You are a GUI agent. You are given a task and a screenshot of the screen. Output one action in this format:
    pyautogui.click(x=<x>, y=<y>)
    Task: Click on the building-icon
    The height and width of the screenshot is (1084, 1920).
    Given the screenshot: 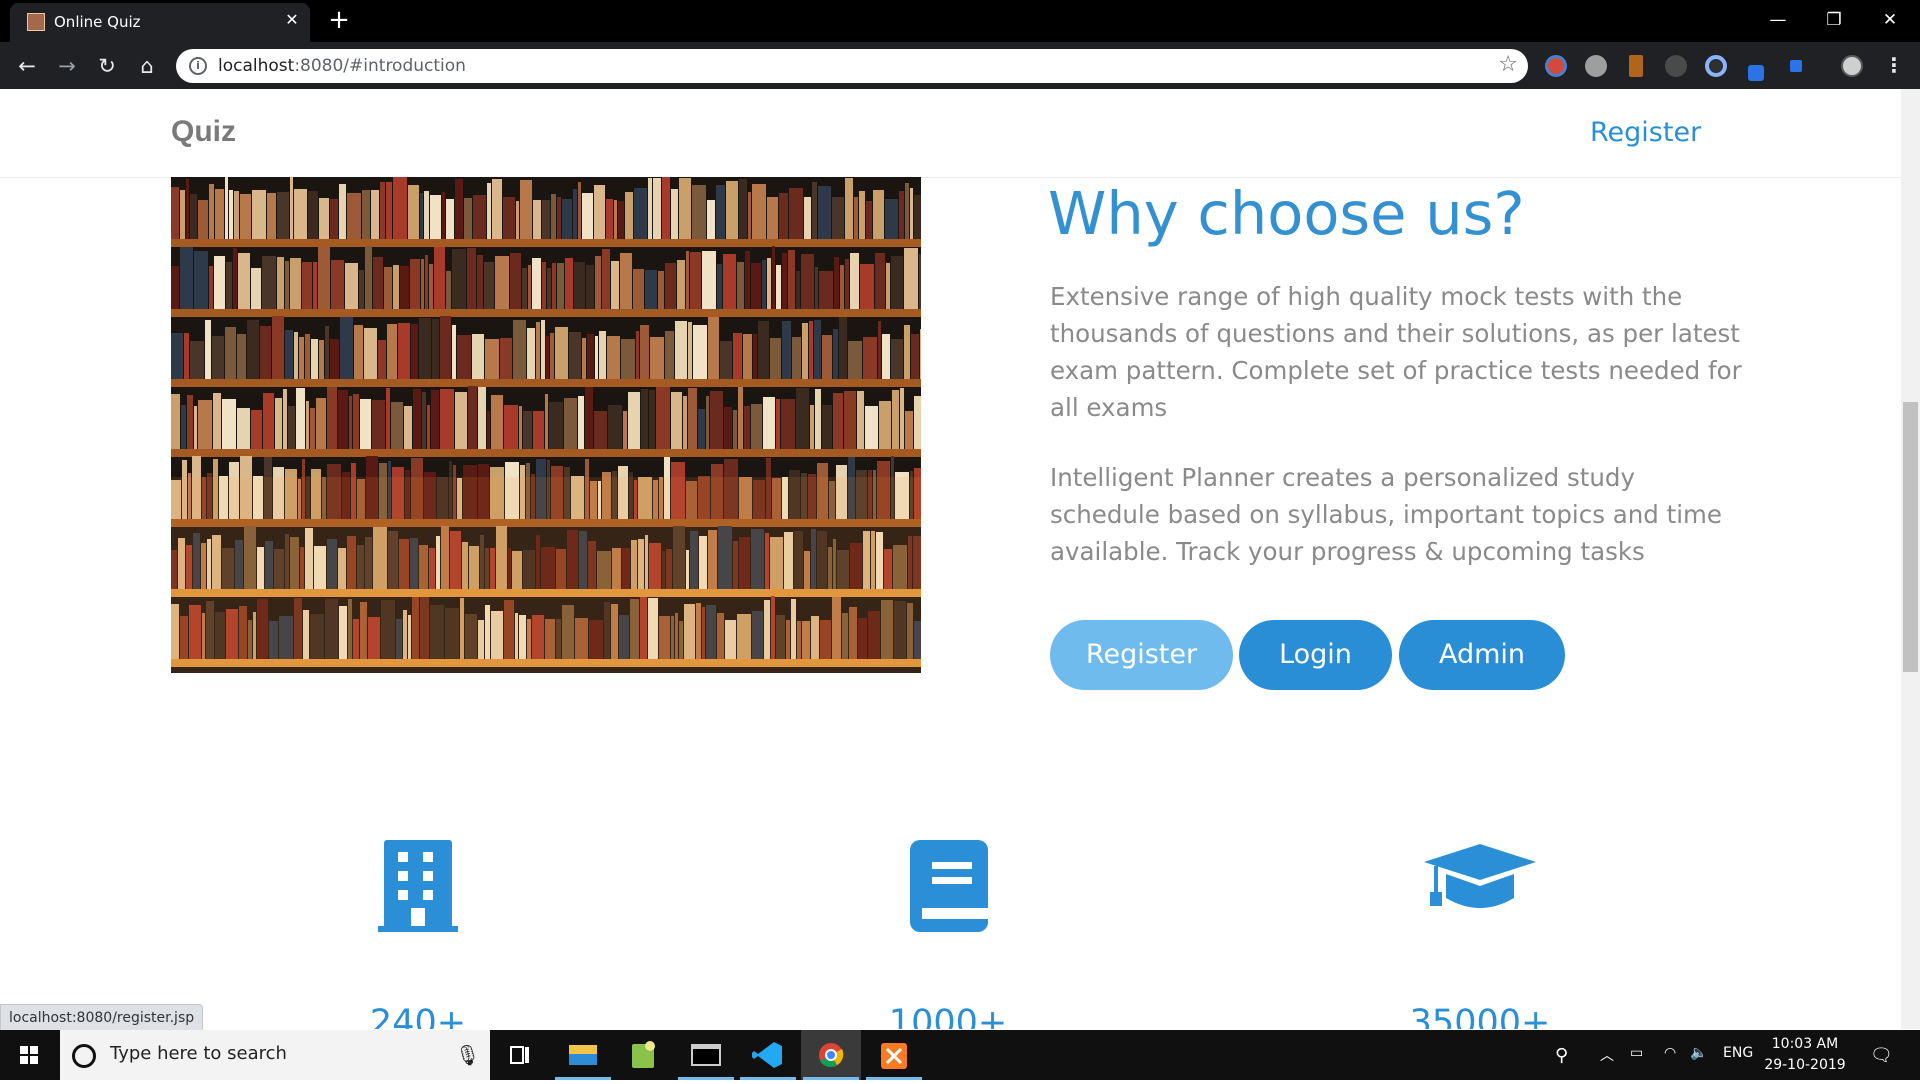 What is the action you would take?
    pyautogui.click(x=418, y=886)
    